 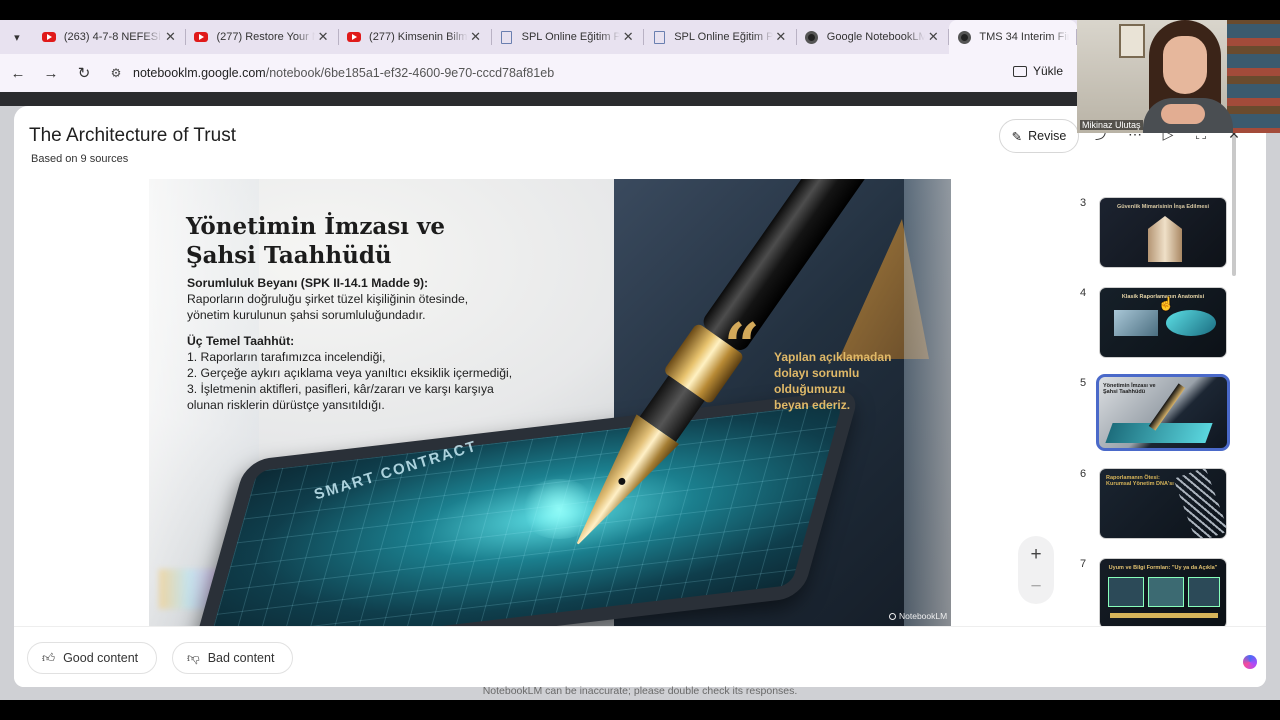 What do you see at coordinates (116, 73) in the screenshot?
I see `site-settings-icon: ⚙` at bounding box center [116, 73].